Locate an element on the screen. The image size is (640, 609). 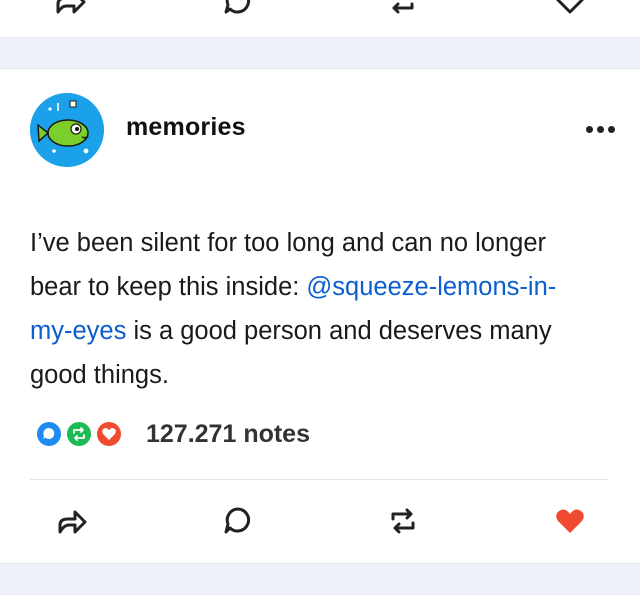
note-type-icons is located at coordinates (82, 434).